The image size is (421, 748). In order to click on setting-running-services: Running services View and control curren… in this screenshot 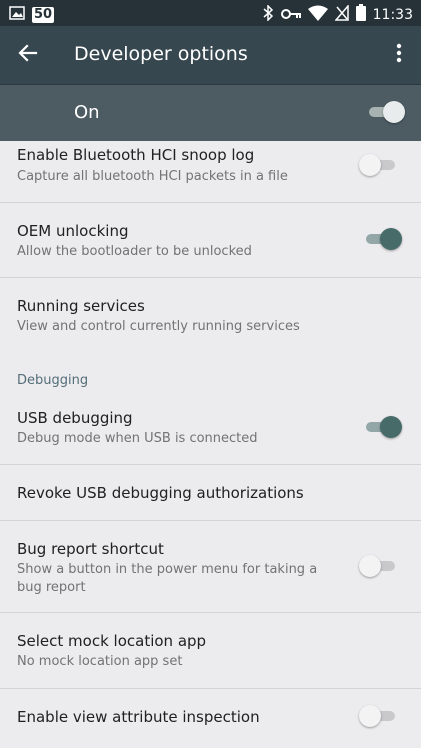, I will do `click(210, 314)`.